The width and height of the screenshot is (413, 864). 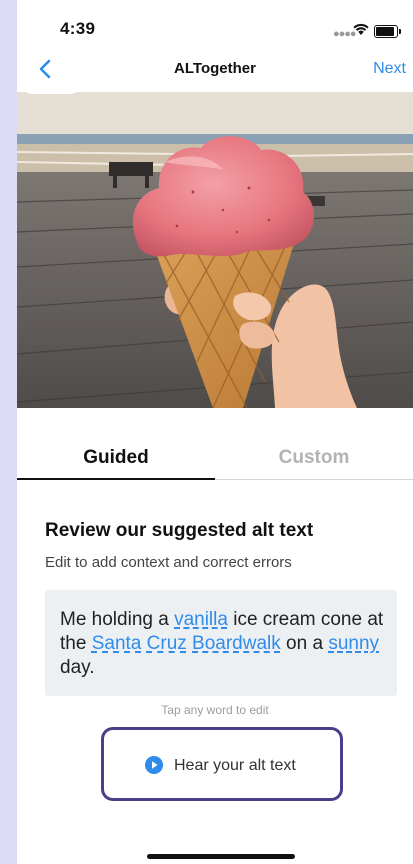 I want to click on battery-icon, so click(x=387, y=31).